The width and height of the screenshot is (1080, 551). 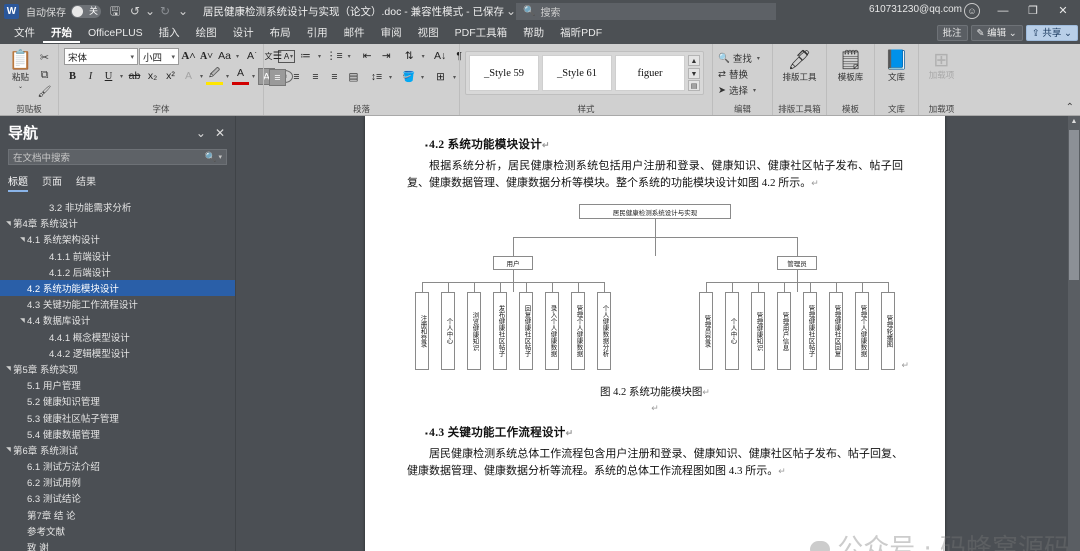 What do you see at coordinates (169, 33) in the screenshot?
I see `tab-insert: 插入` at bounding box center [169, 33].